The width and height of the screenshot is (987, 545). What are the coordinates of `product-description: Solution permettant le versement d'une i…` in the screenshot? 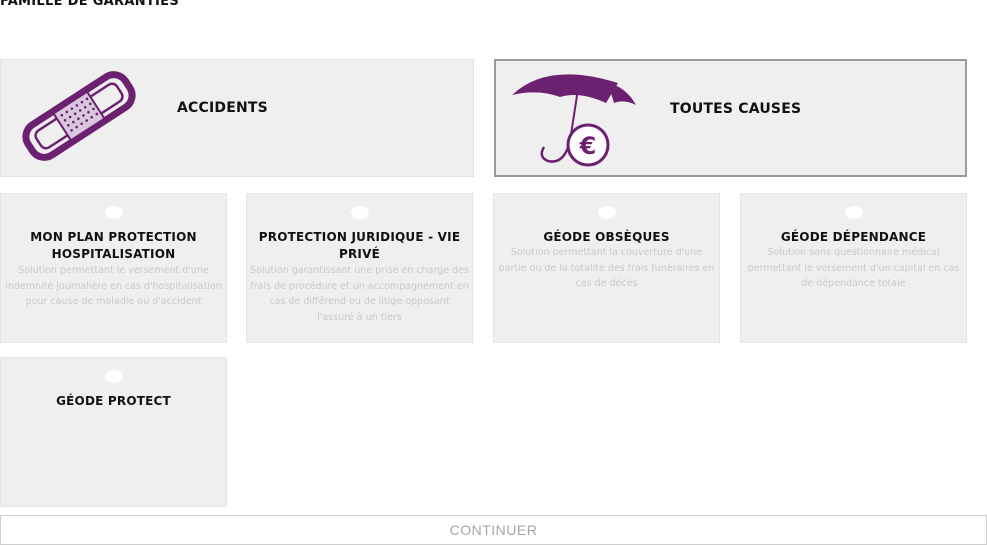 It's located at (113, 286).